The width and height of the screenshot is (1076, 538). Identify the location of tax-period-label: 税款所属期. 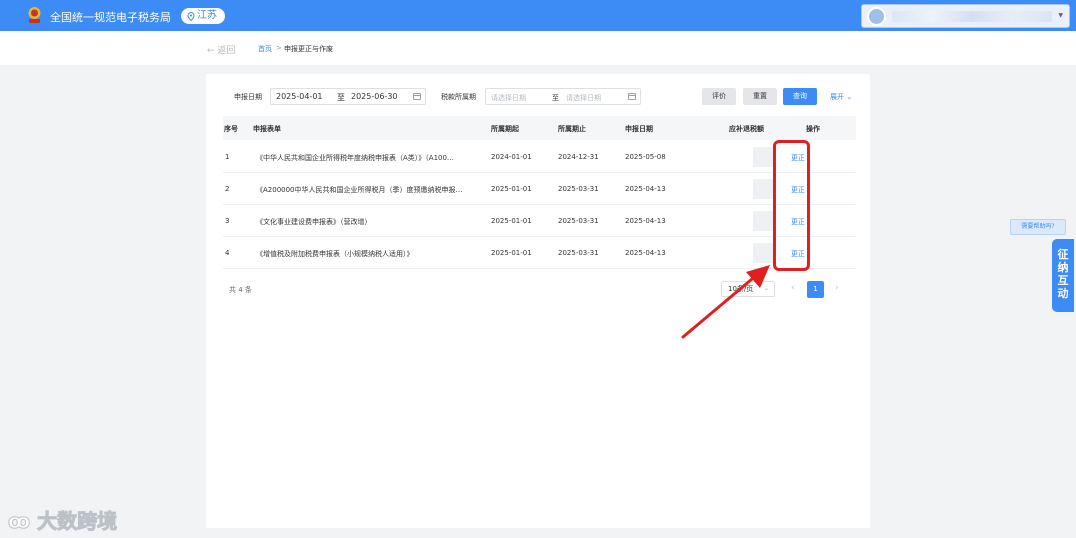
(458, 97).